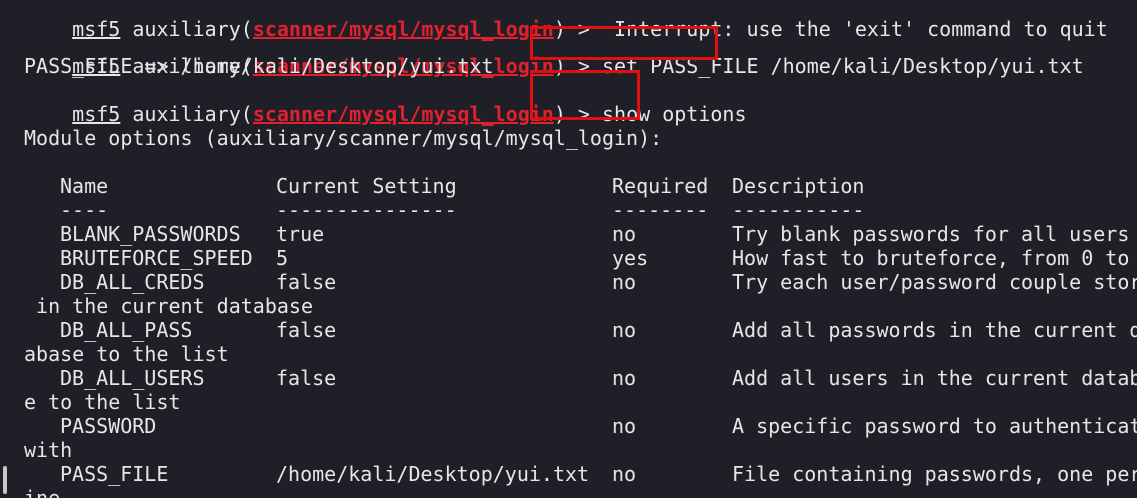 The image size is (1137, 498). Describe the element at coordinates (5, 480) in the screenshot. I see `scrollbar-handle` at that location.